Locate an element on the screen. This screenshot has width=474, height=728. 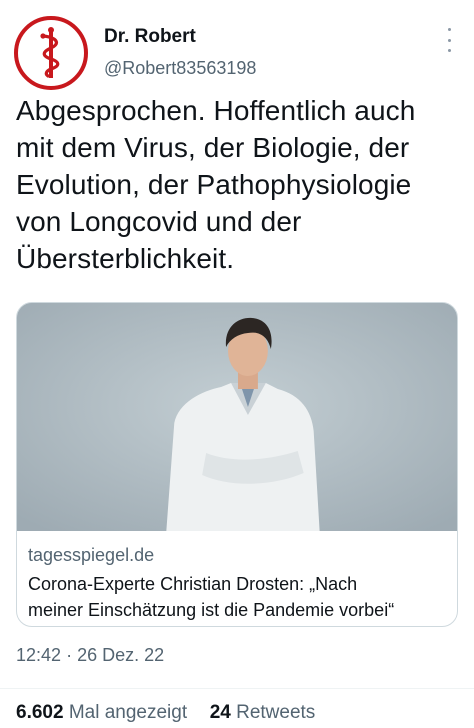
rod-of-asclepius-icon is located at coordinates (50, 52).